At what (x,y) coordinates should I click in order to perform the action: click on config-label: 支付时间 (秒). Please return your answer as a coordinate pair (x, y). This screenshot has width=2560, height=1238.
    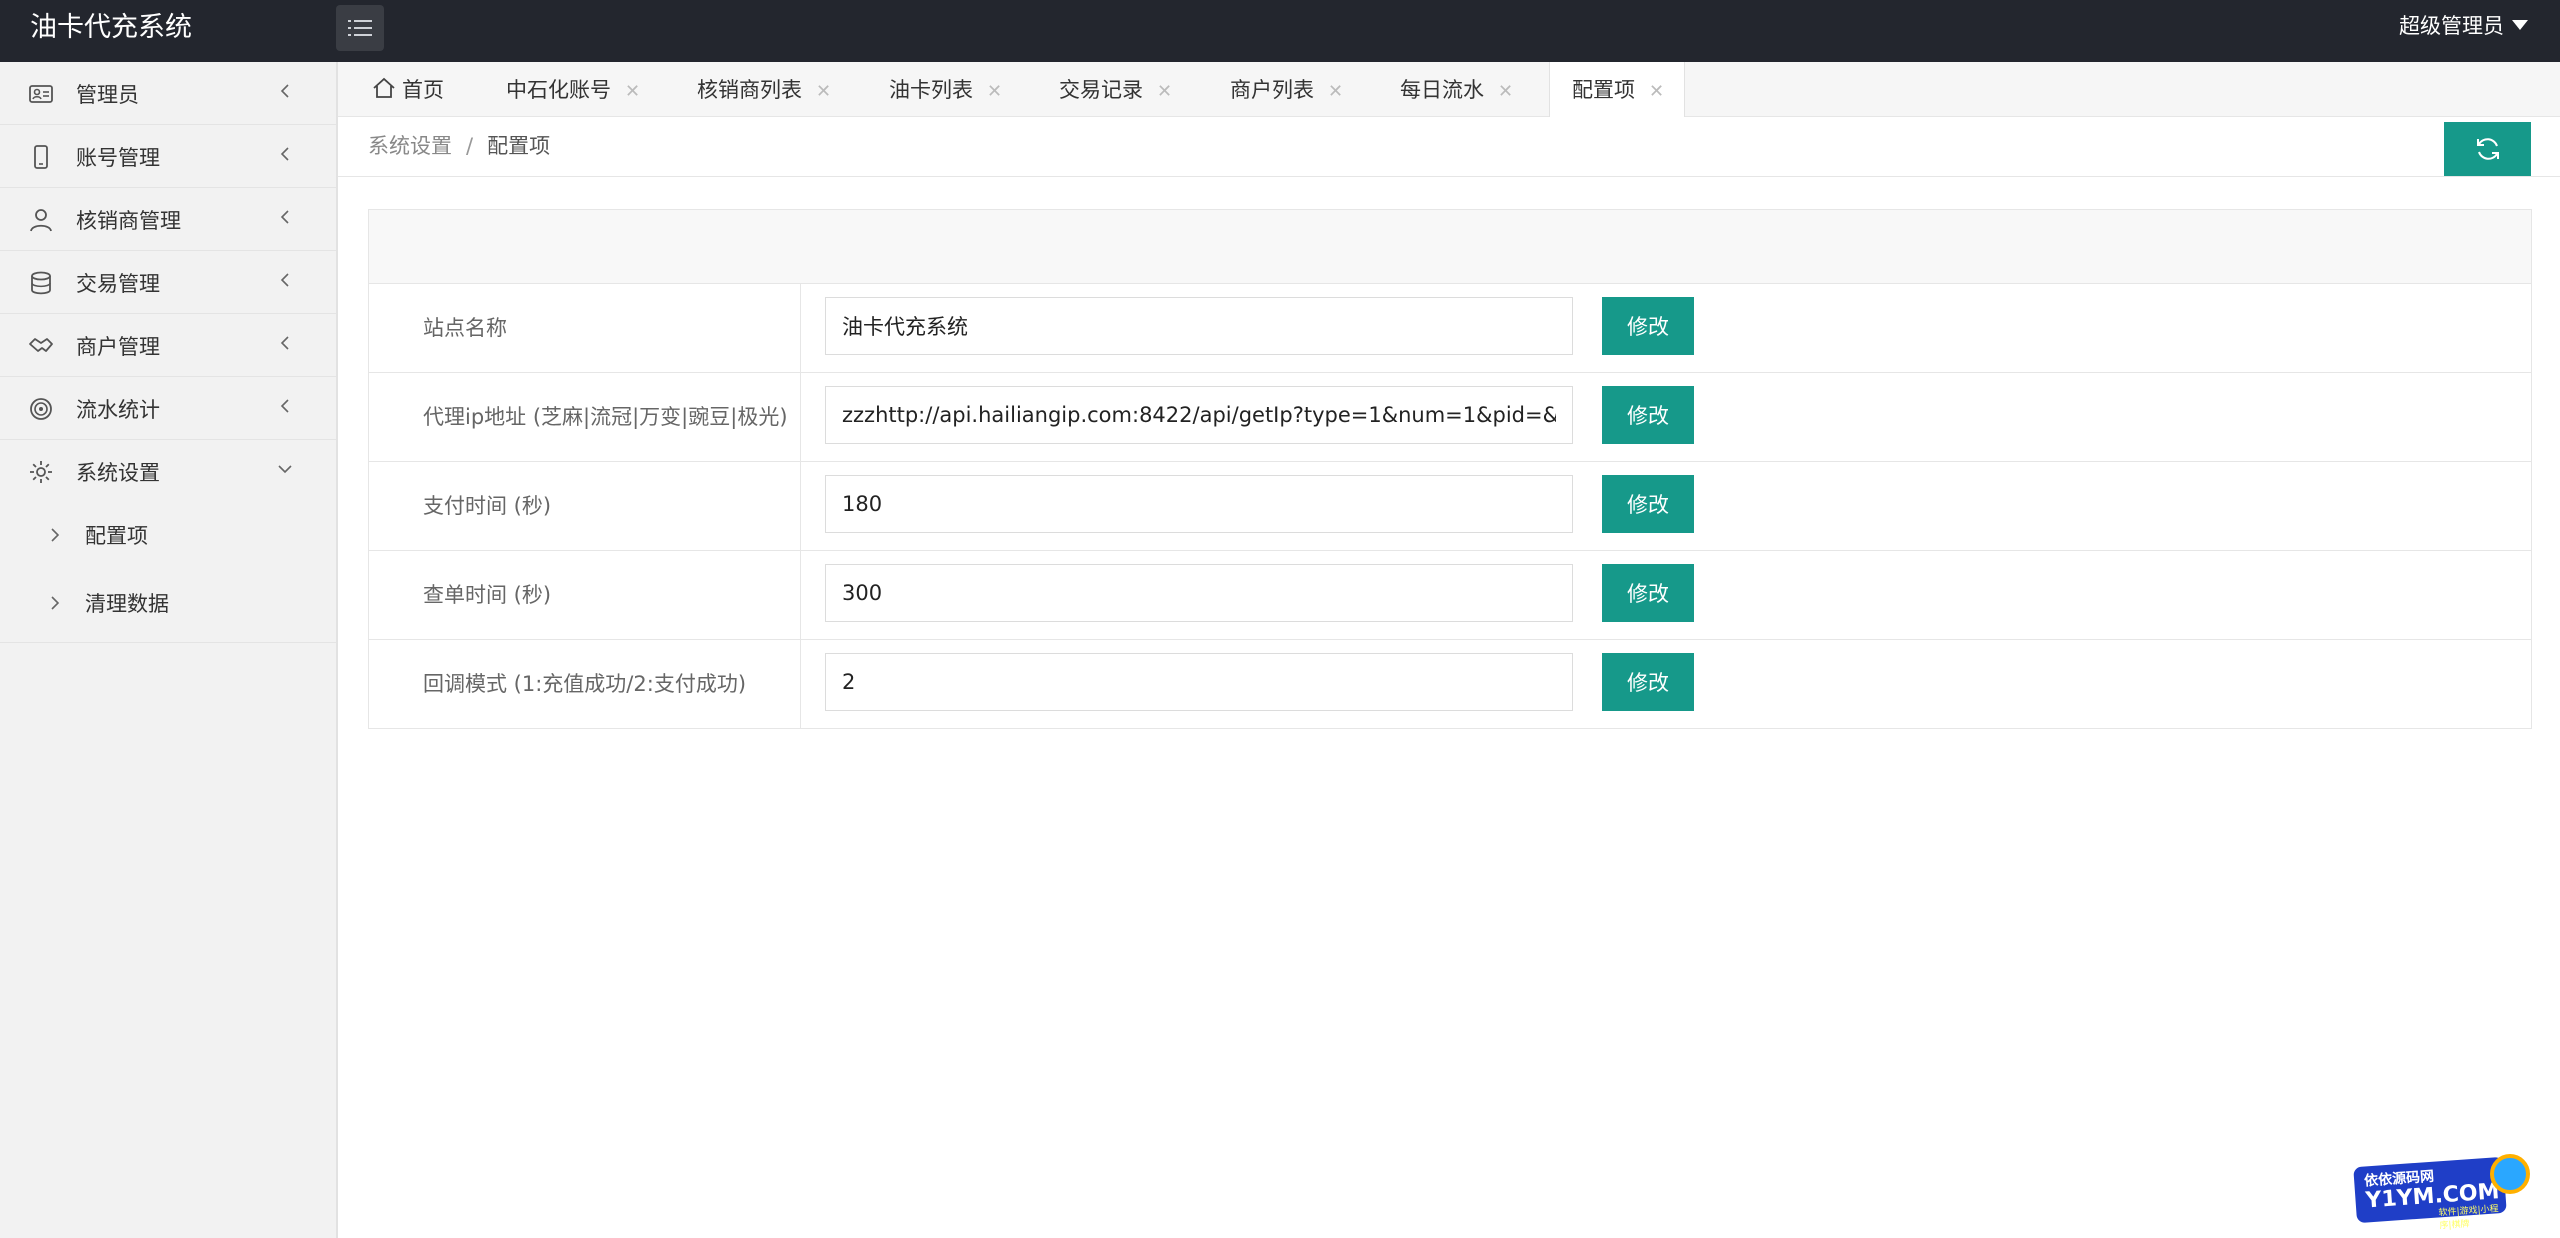
    Looking at the image, I should click on (585, 506).